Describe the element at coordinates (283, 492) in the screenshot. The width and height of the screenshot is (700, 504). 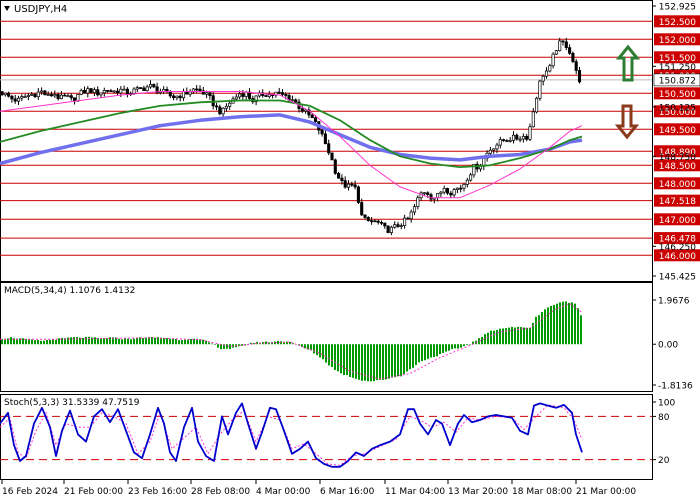
I see `time-tick-label: 4 Mar 00:00` at that location.